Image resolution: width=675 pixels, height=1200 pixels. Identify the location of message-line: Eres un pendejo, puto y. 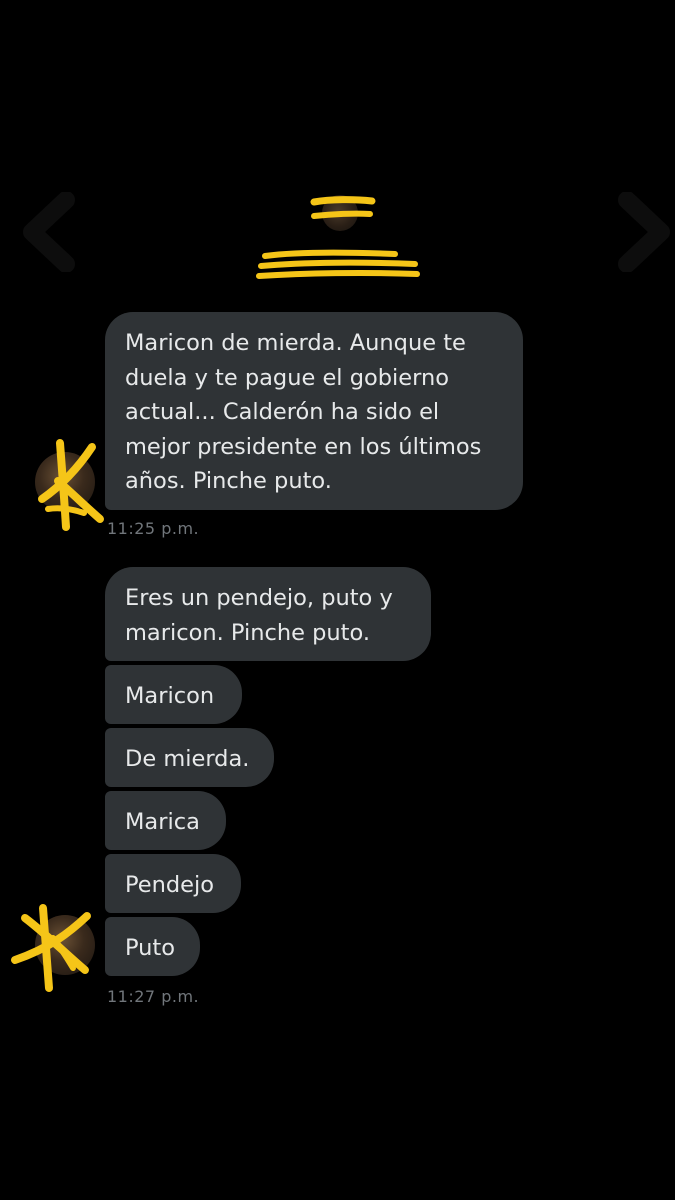
(259, 598).